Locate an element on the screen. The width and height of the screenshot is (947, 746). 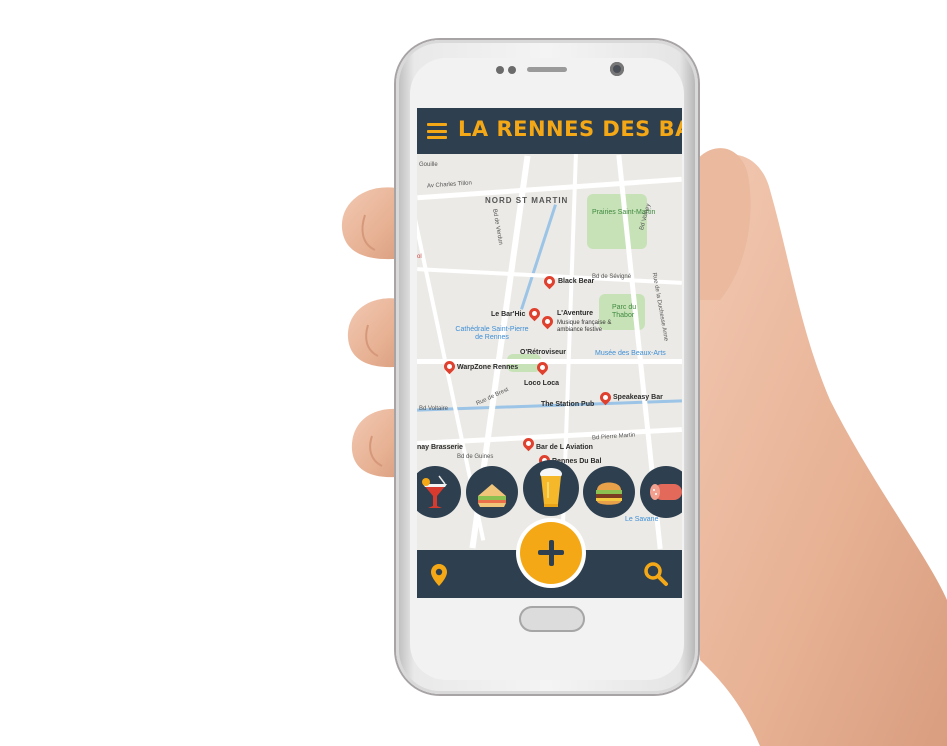
street-label: Bd de Sévigné is located at coordinates (612, 277).